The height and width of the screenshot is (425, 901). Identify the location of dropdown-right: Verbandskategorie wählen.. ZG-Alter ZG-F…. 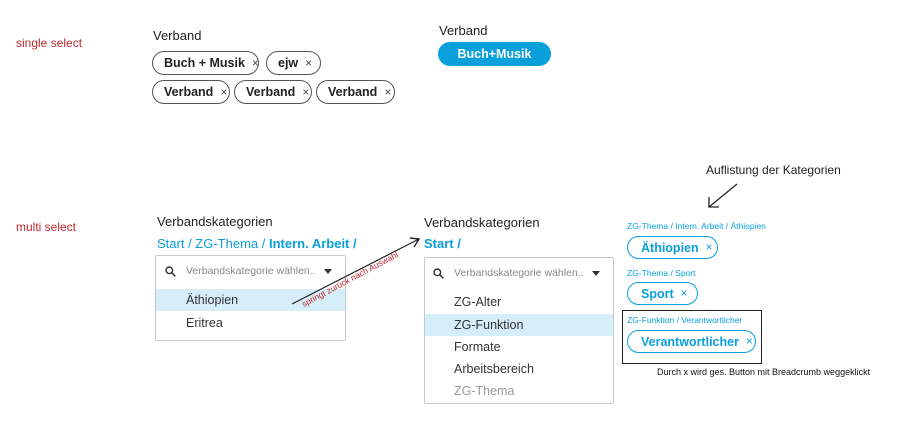
(519, 330).